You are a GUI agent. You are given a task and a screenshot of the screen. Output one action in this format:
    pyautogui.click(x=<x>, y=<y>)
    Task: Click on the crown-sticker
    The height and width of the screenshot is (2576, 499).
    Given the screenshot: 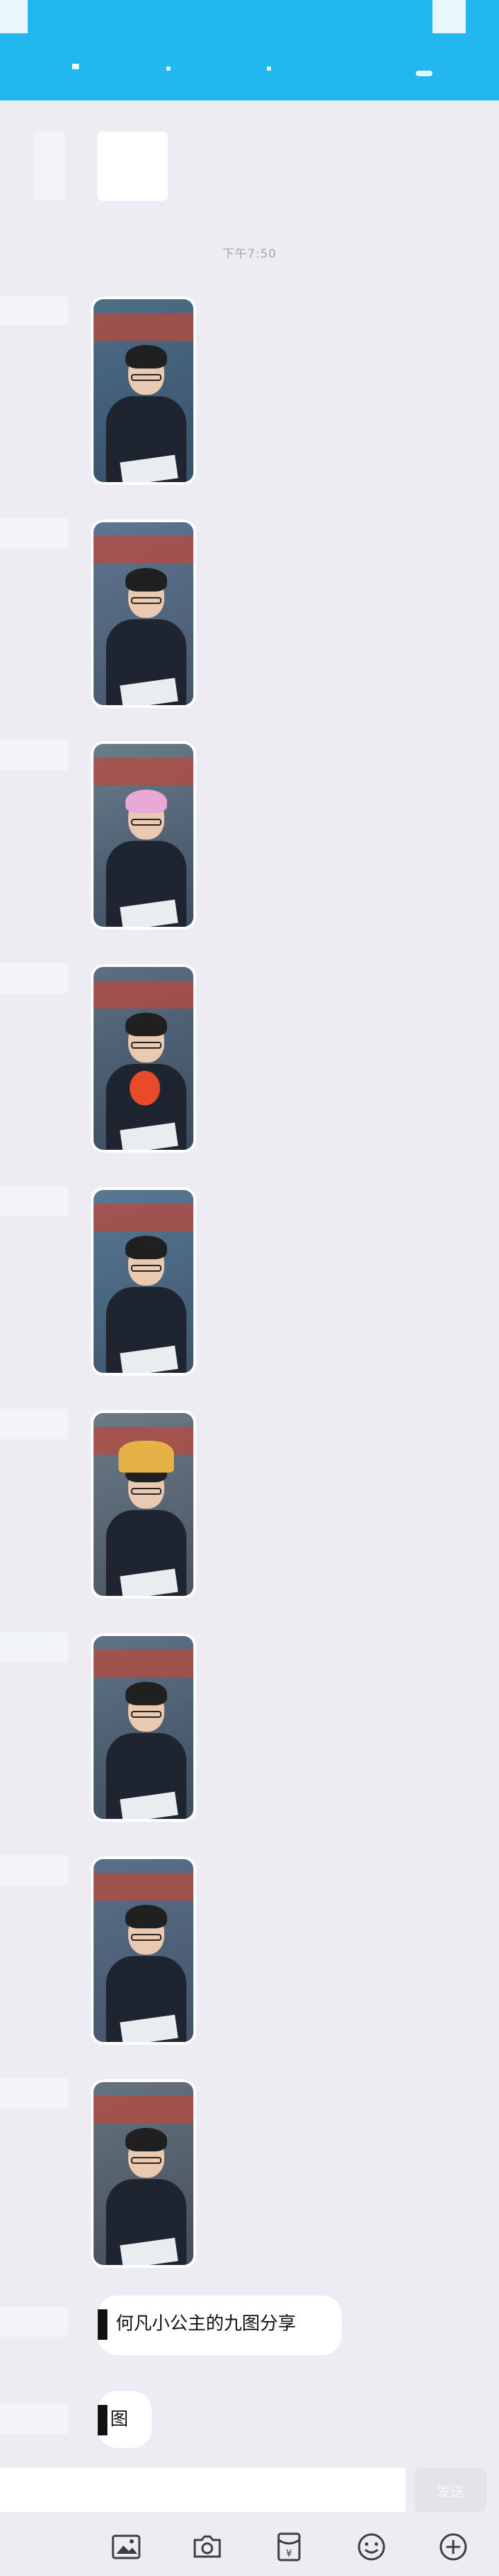 What is the action you would take?
    pyautogui.click(x=146, y=1457)
    